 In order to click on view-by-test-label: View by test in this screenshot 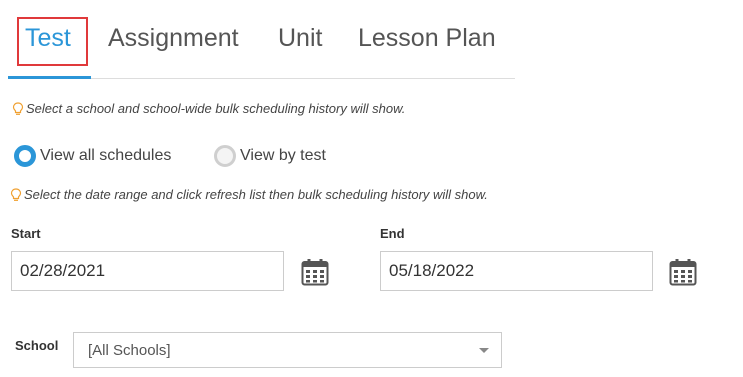, I will do `click(283, 155)`.